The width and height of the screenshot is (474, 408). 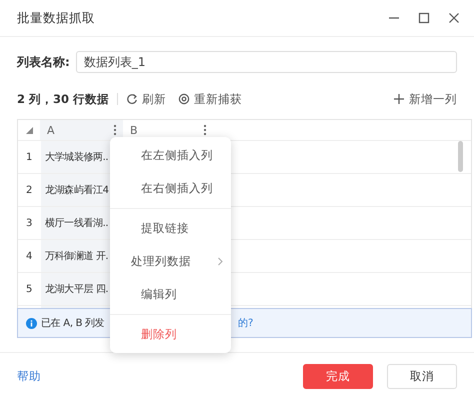 What do you see at coordinates (184, 99) in the screenshot?
I see `target-icon` at bounding box center [184, 99].